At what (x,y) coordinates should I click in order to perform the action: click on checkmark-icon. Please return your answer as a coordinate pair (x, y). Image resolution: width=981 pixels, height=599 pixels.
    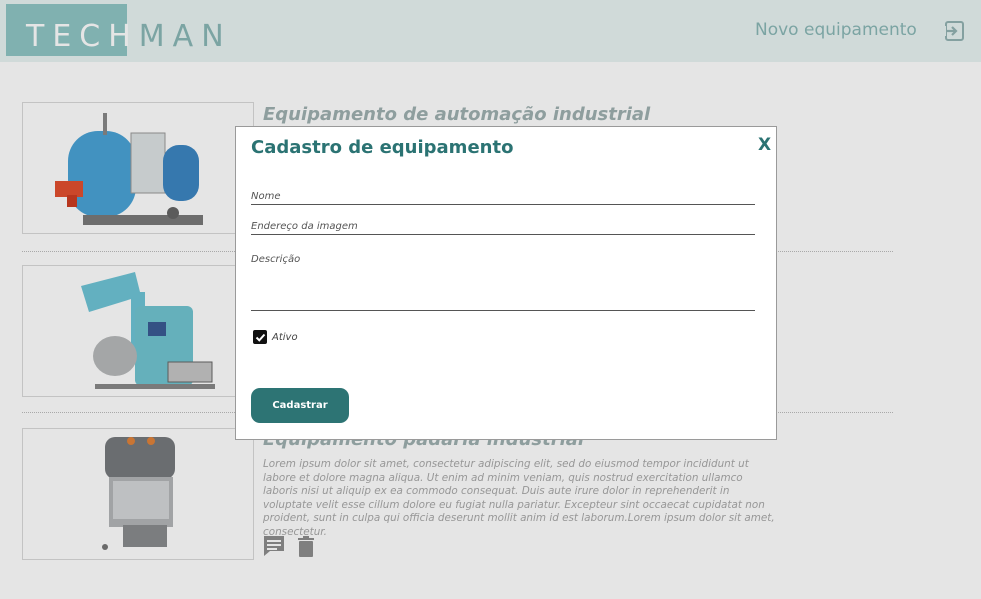
    Looking at the image, I should click on (260, 337).